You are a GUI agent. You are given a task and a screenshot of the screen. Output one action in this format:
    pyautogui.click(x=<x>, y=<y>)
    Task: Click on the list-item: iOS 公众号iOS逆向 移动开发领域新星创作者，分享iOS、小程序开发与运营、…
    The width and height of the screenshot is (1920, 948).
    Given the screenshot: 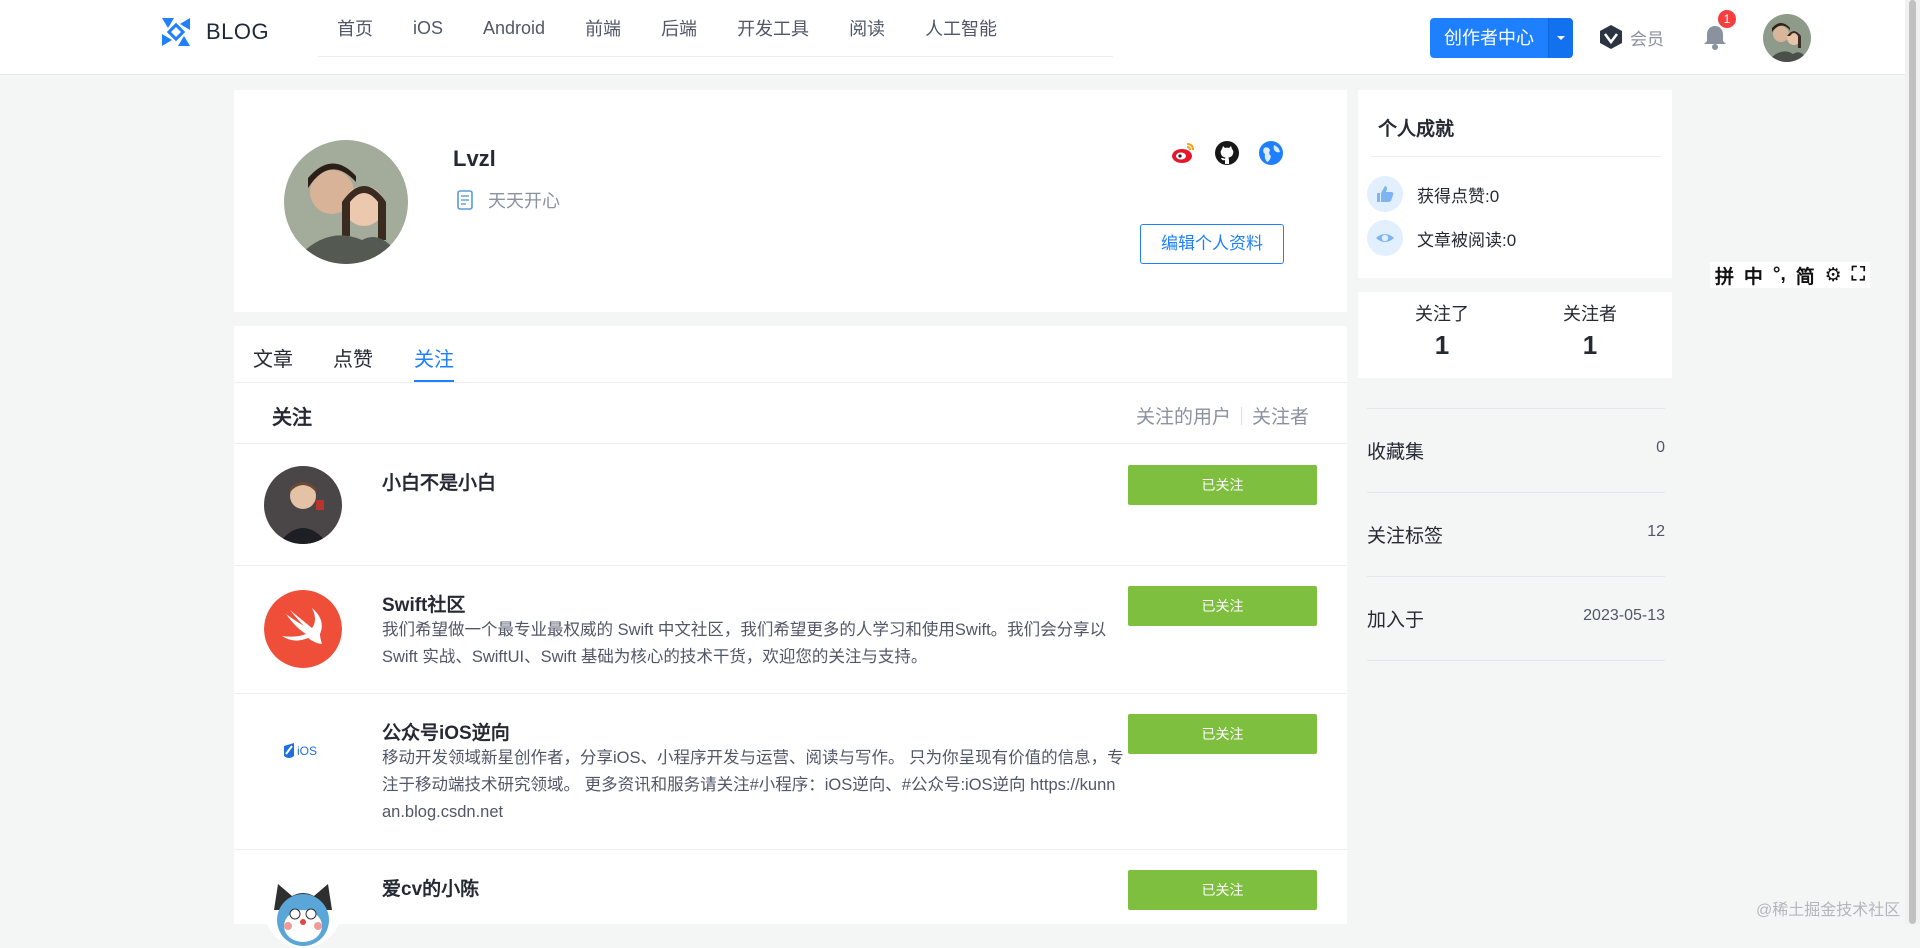 What is the action you would take?
    pyautogui.click(x=790, y=772)
    